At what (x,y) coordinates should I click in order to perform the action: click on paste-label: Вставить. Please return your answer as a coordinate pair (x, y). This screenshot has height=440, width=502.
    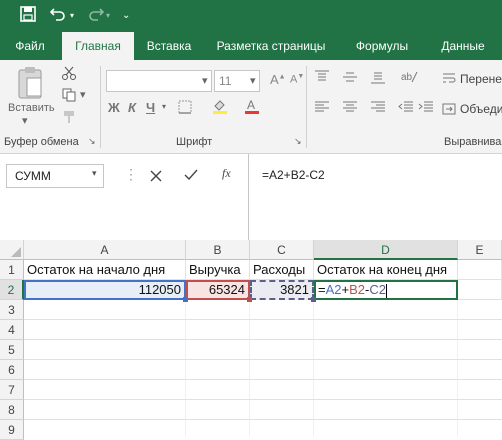
    Looking at the image, I should click on (31, 108).